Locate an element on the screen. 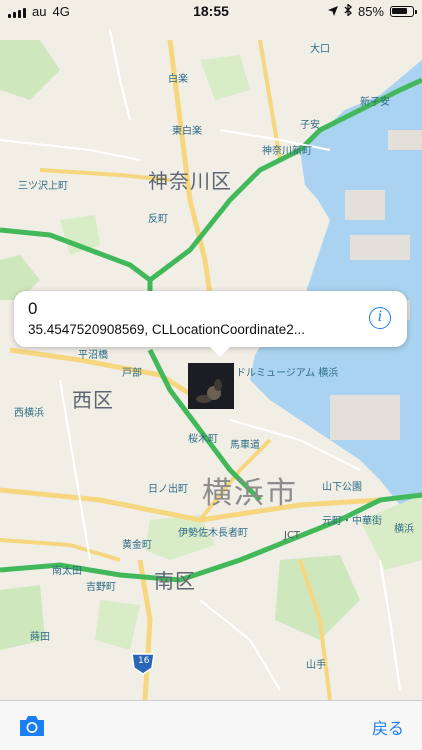  battery-percent: 85% is located at coordinates (370, 11).